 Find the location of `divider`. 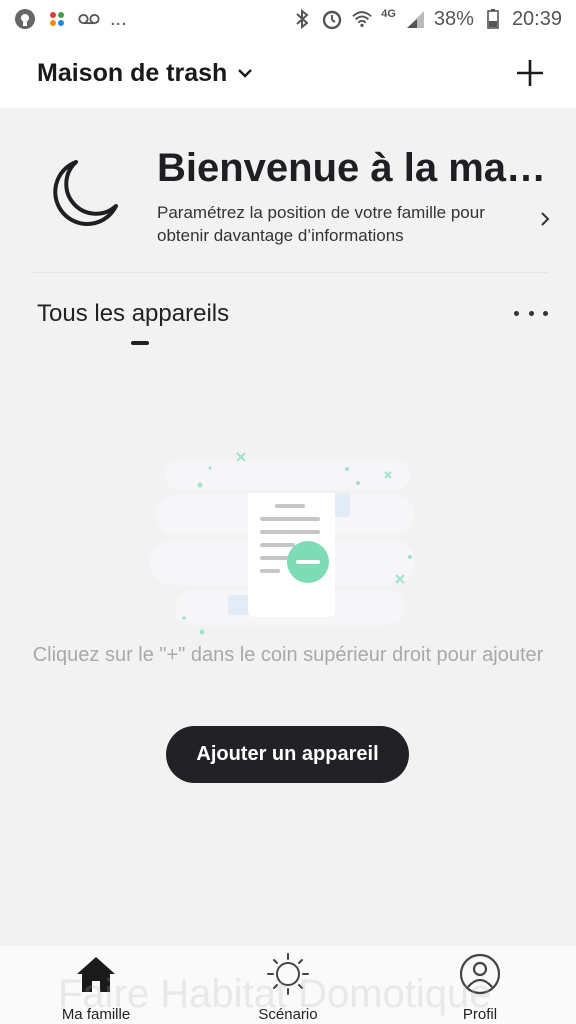

divider is located at coordinates (289, 272).